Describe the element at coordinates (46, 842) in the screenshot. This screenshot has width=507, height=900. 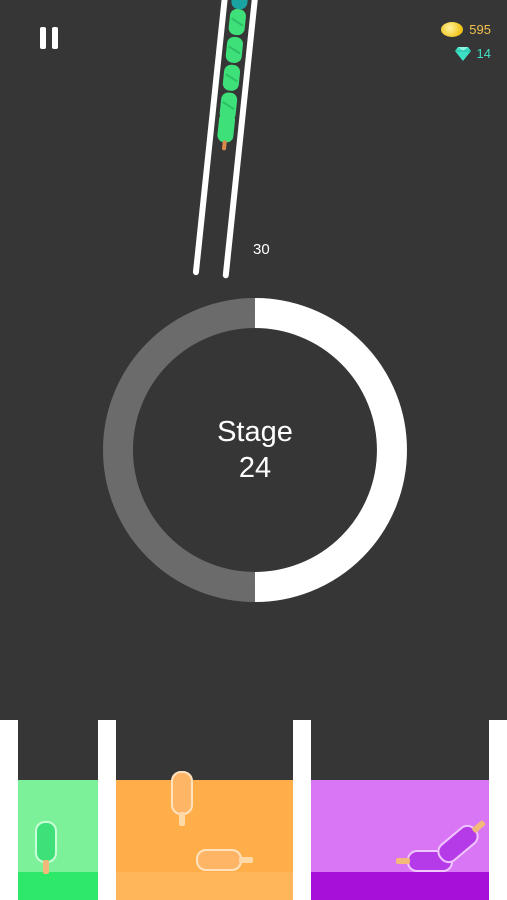
I see `green-popsicle` at that location.